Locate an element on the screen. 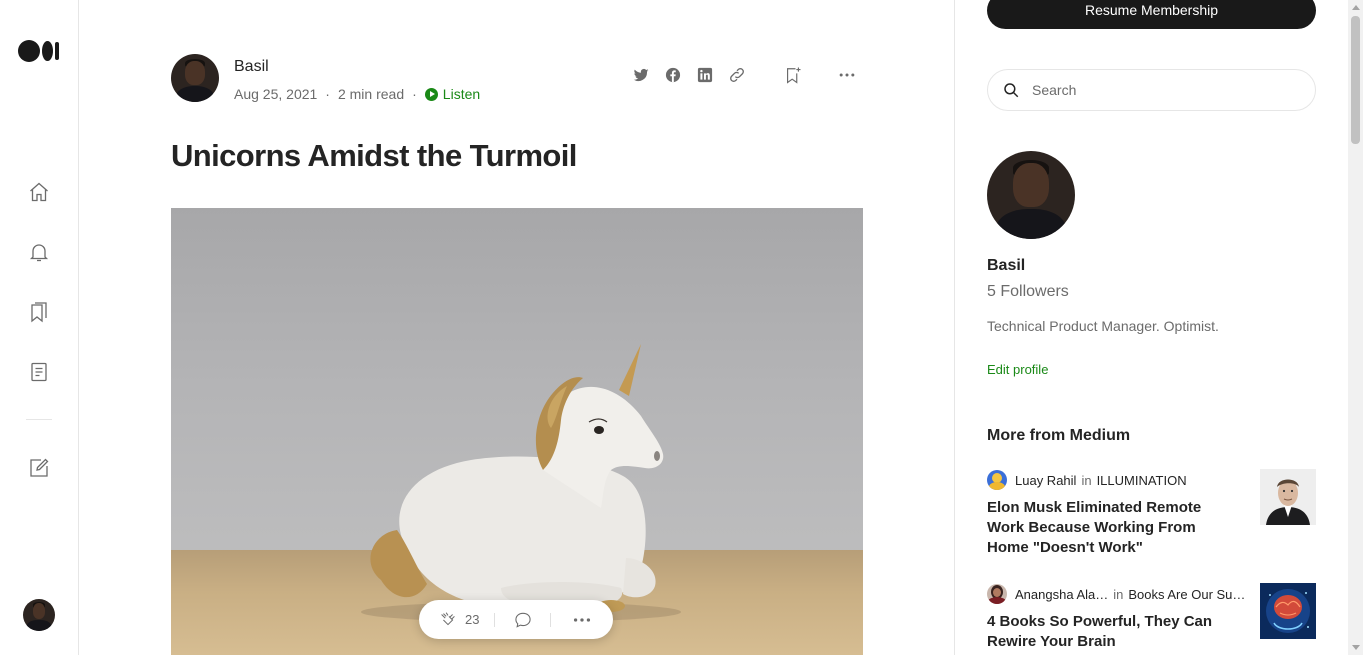  clap-button: 23 is located at coordinates (458, 620).